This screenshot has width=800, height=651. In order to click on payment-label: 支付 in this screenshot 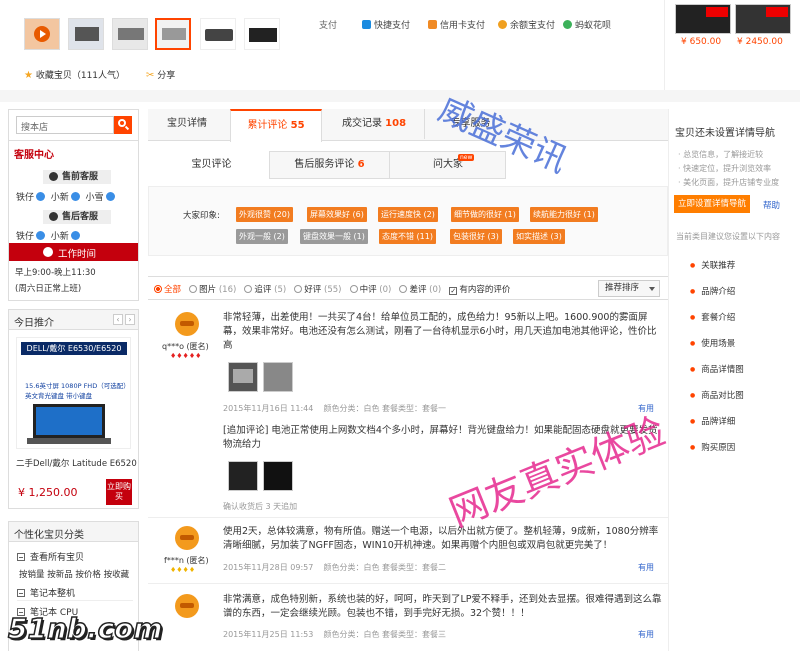, I will do `click(328, 26)`.